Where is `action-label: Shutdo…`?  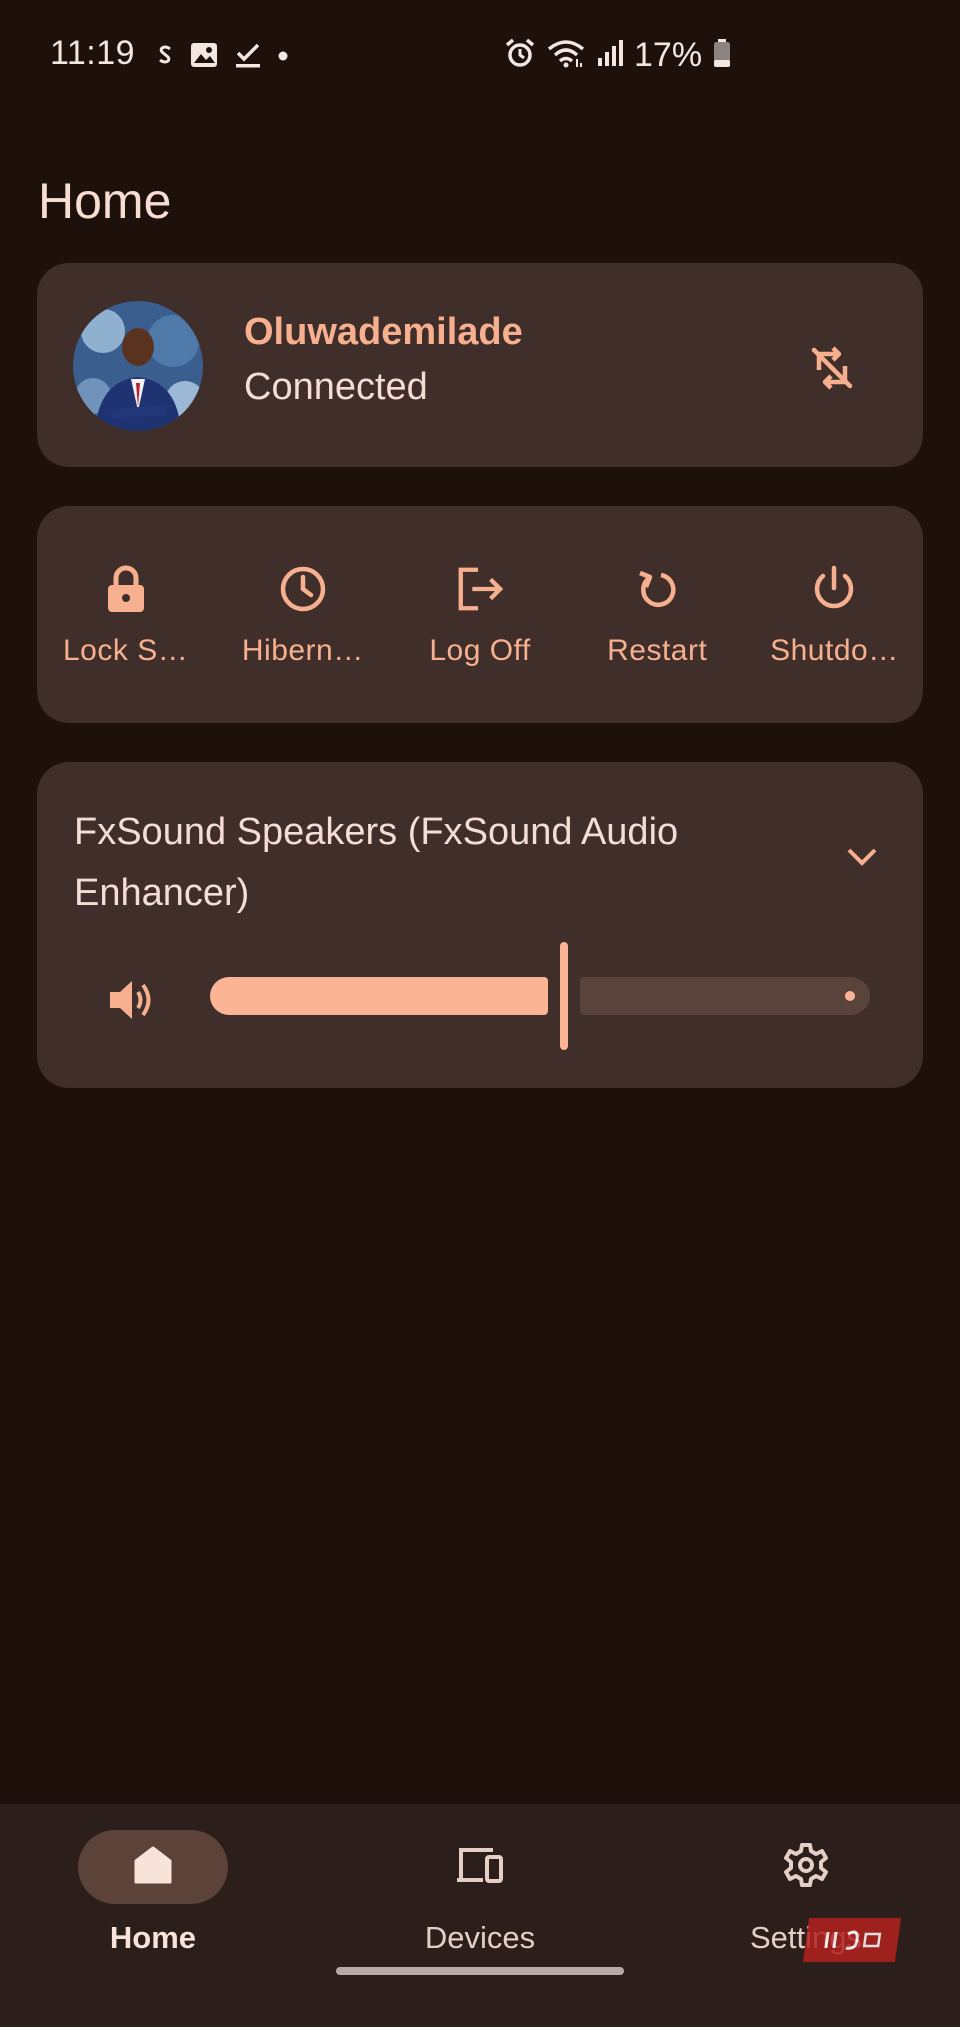
action-label: Shutdo… is located at coordinates (834, 650).